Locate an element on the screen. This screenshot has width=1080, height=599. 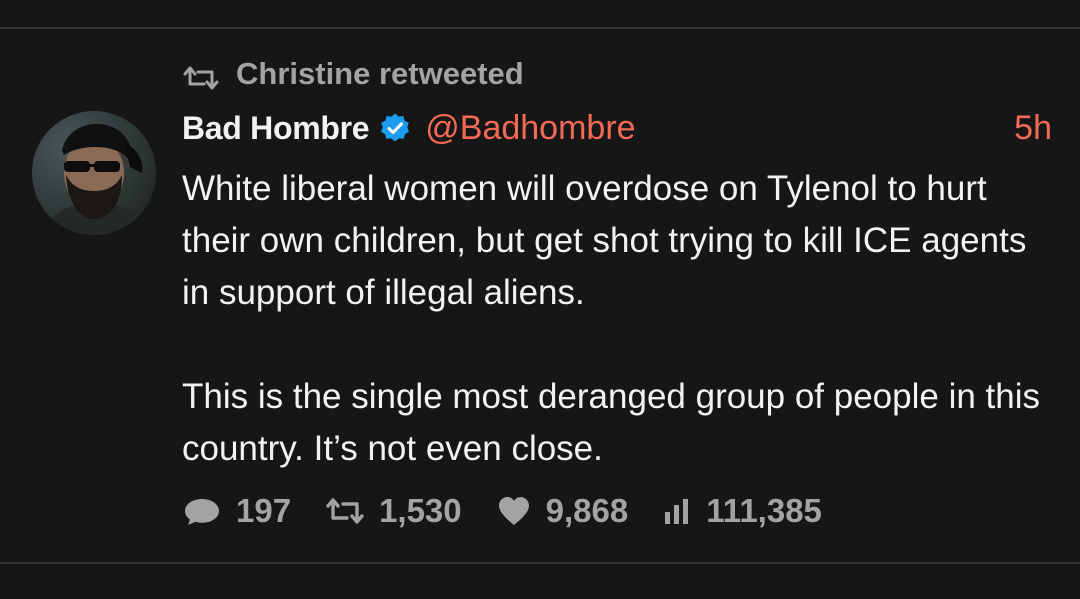
engagement-bar: 197 1,530 9,868 111,385 is located at coordinates (519, 511).